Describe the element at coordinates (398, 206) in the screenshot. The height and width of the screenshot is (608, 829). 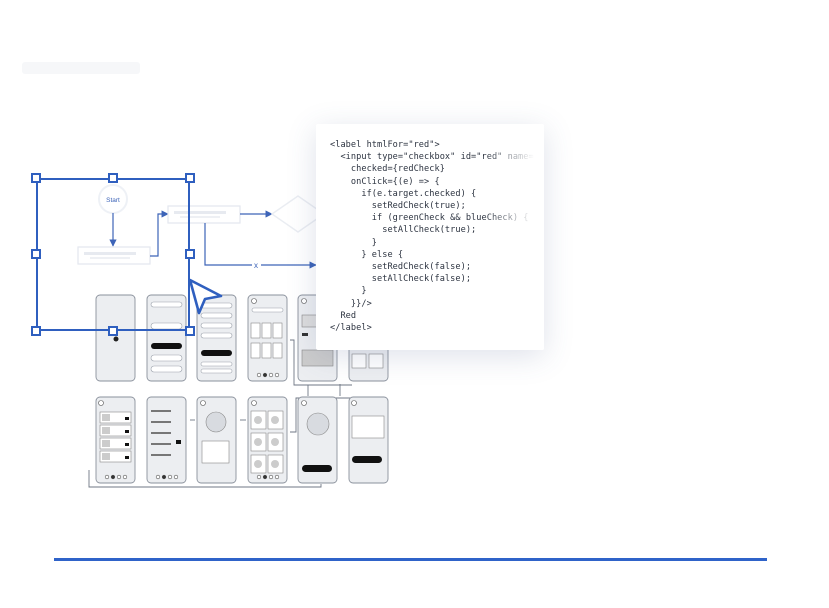
I see `code-line: setRedCheck(true);` at that location.